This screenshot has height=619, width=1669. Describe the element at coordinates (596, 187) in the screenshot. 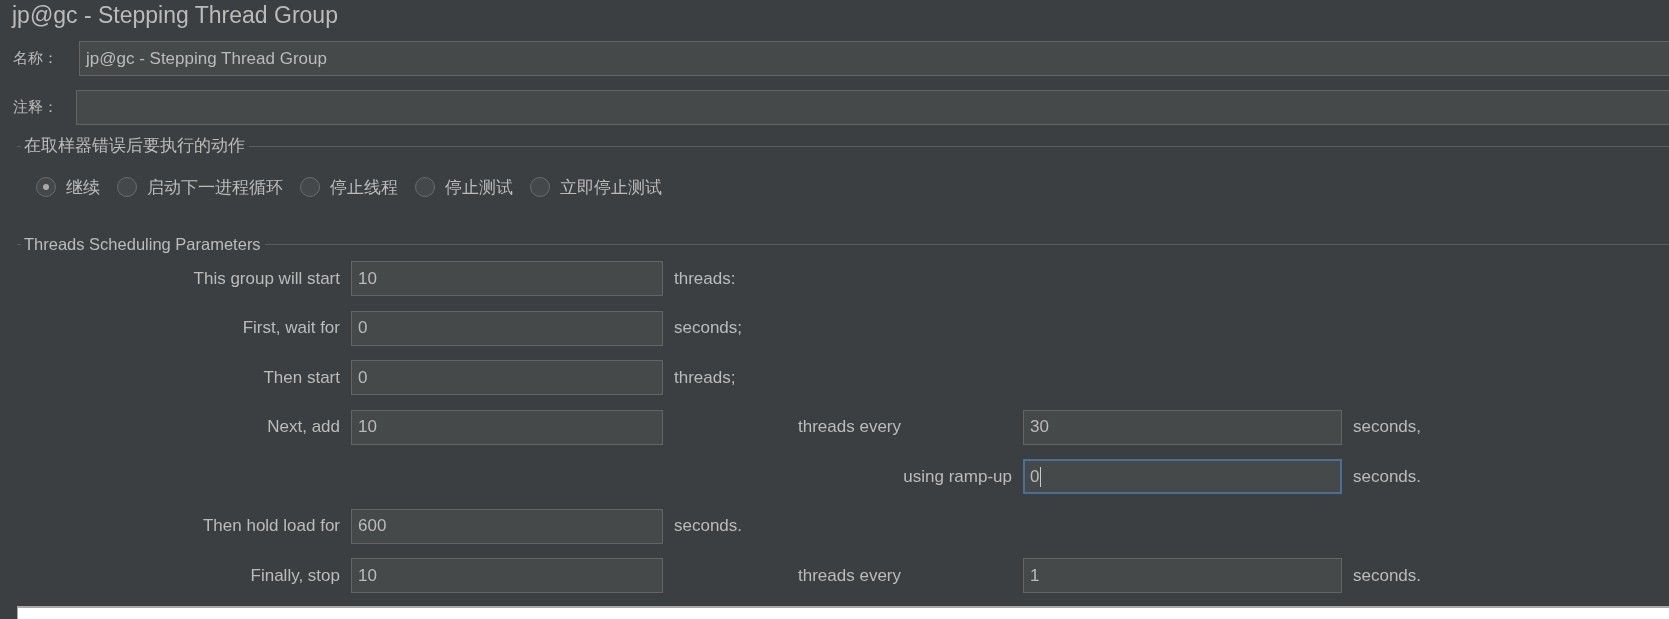

I see `radio-option: 立即停止测试` at that location.